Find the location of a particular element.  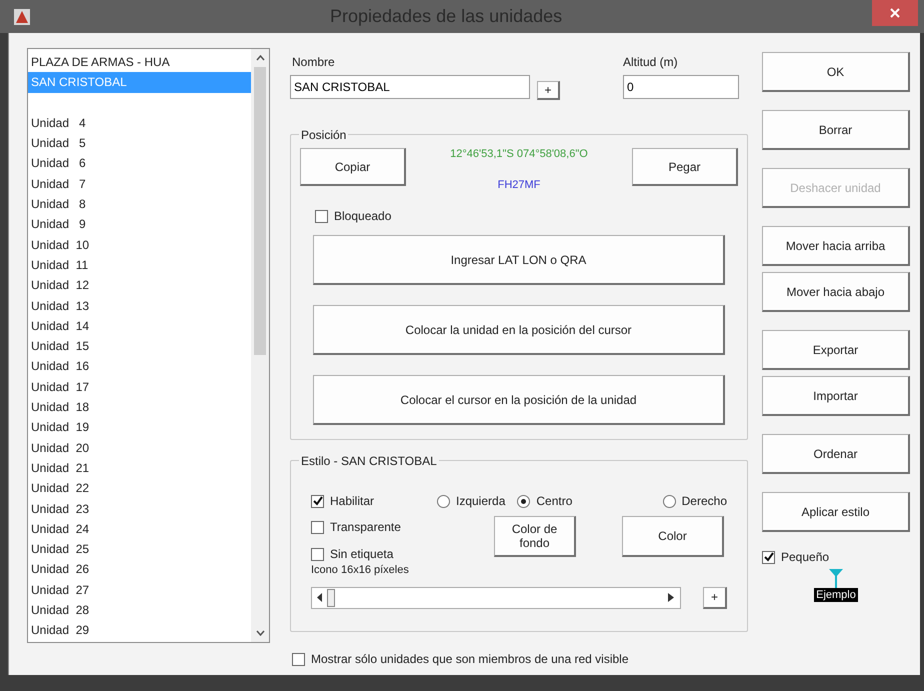

list-item: Unidad 6 is located at coordinates (139, 163).